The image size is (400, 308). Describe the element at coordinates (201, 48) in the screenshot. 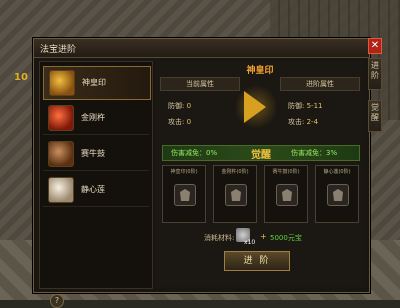

I see `title-bar: 法宝进阶` at that location.